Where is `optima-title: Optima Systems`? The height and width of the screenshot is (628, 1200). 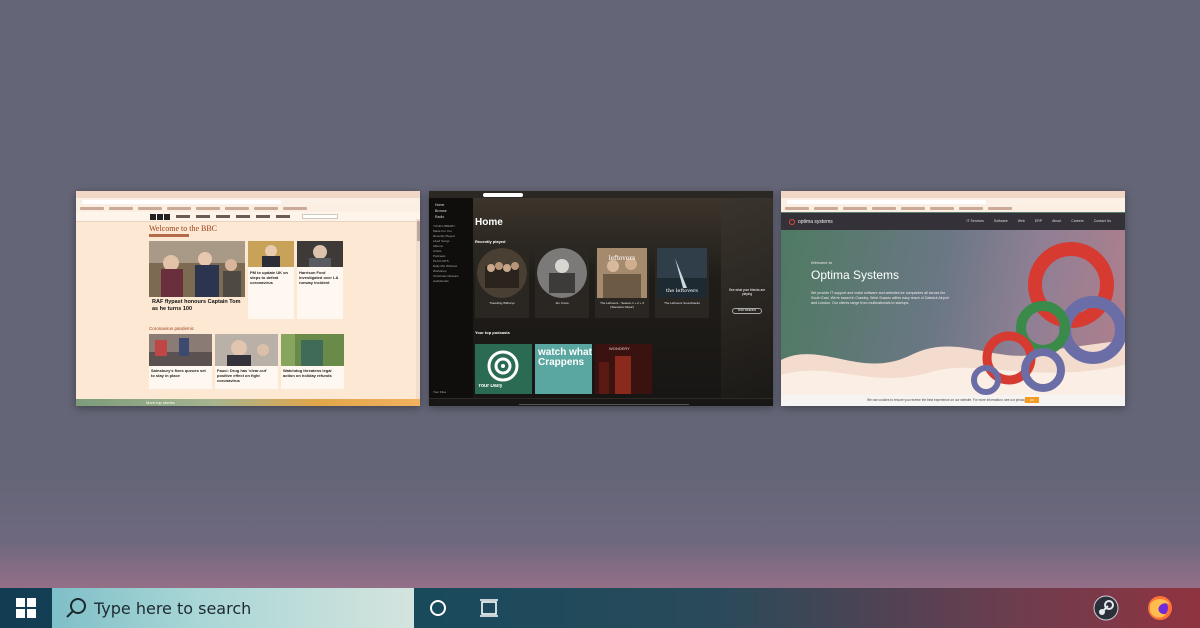 optima-title: Optima Systems is located at coordinates (855, 275).